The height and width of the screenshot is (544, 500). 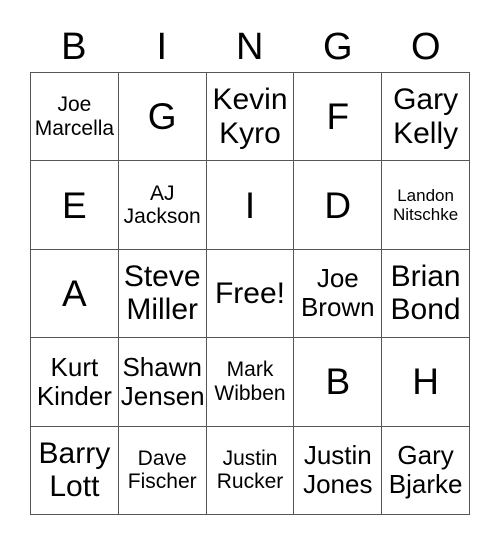 I want to click on bingo-cell-r3c4: Joe Brown, so click(x=338, y=294).